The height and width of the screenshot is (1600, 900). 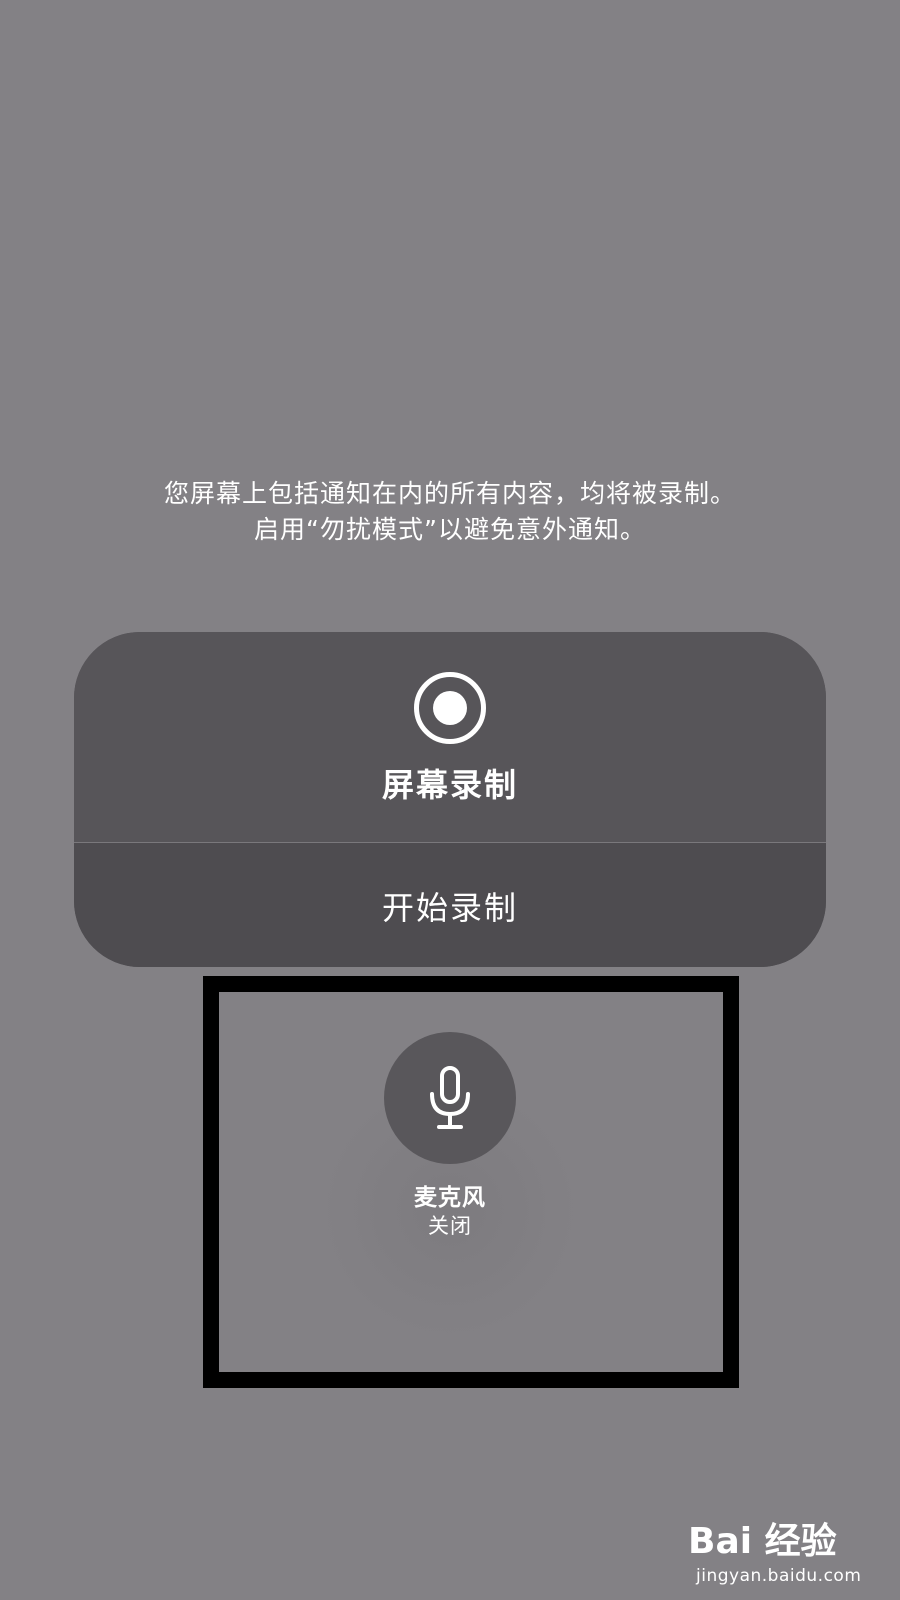 I want to click on card-header: 屏幕录制, so click(x=450, y=737).